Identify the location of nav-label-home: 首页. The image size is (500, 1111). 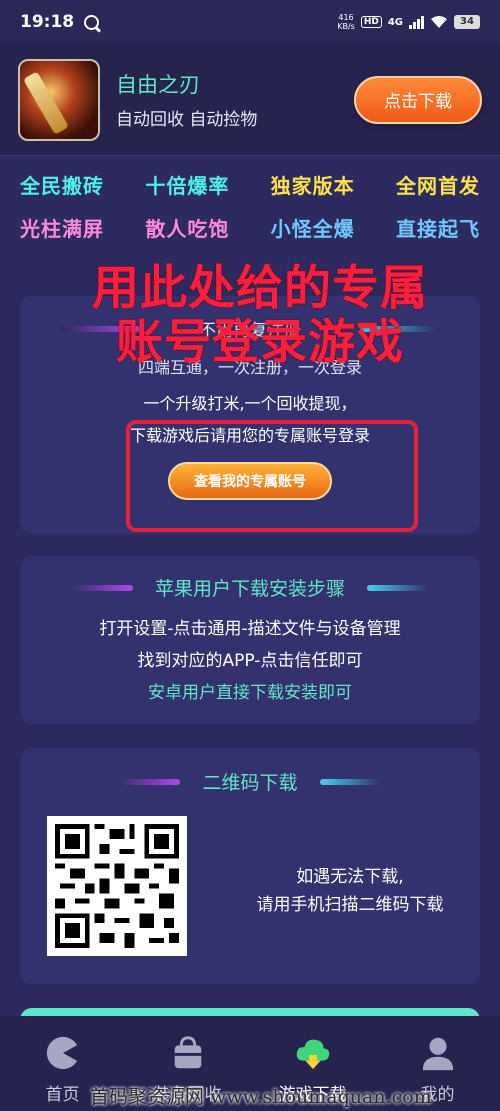
(62, 1095).